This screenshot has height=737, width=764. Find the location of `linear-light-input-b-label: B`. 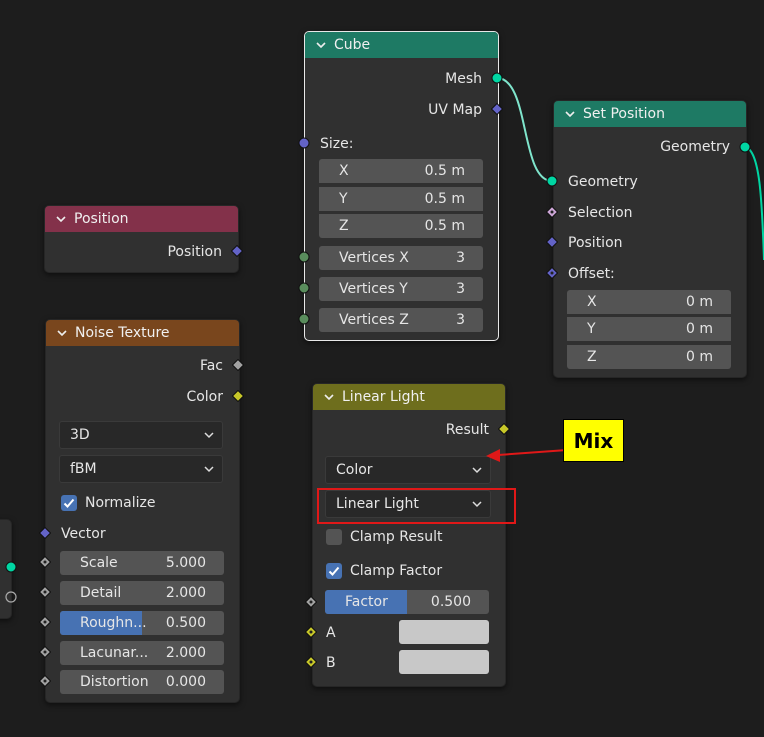

linear-light-input-b-label: B is located at coordinates (331, 663).